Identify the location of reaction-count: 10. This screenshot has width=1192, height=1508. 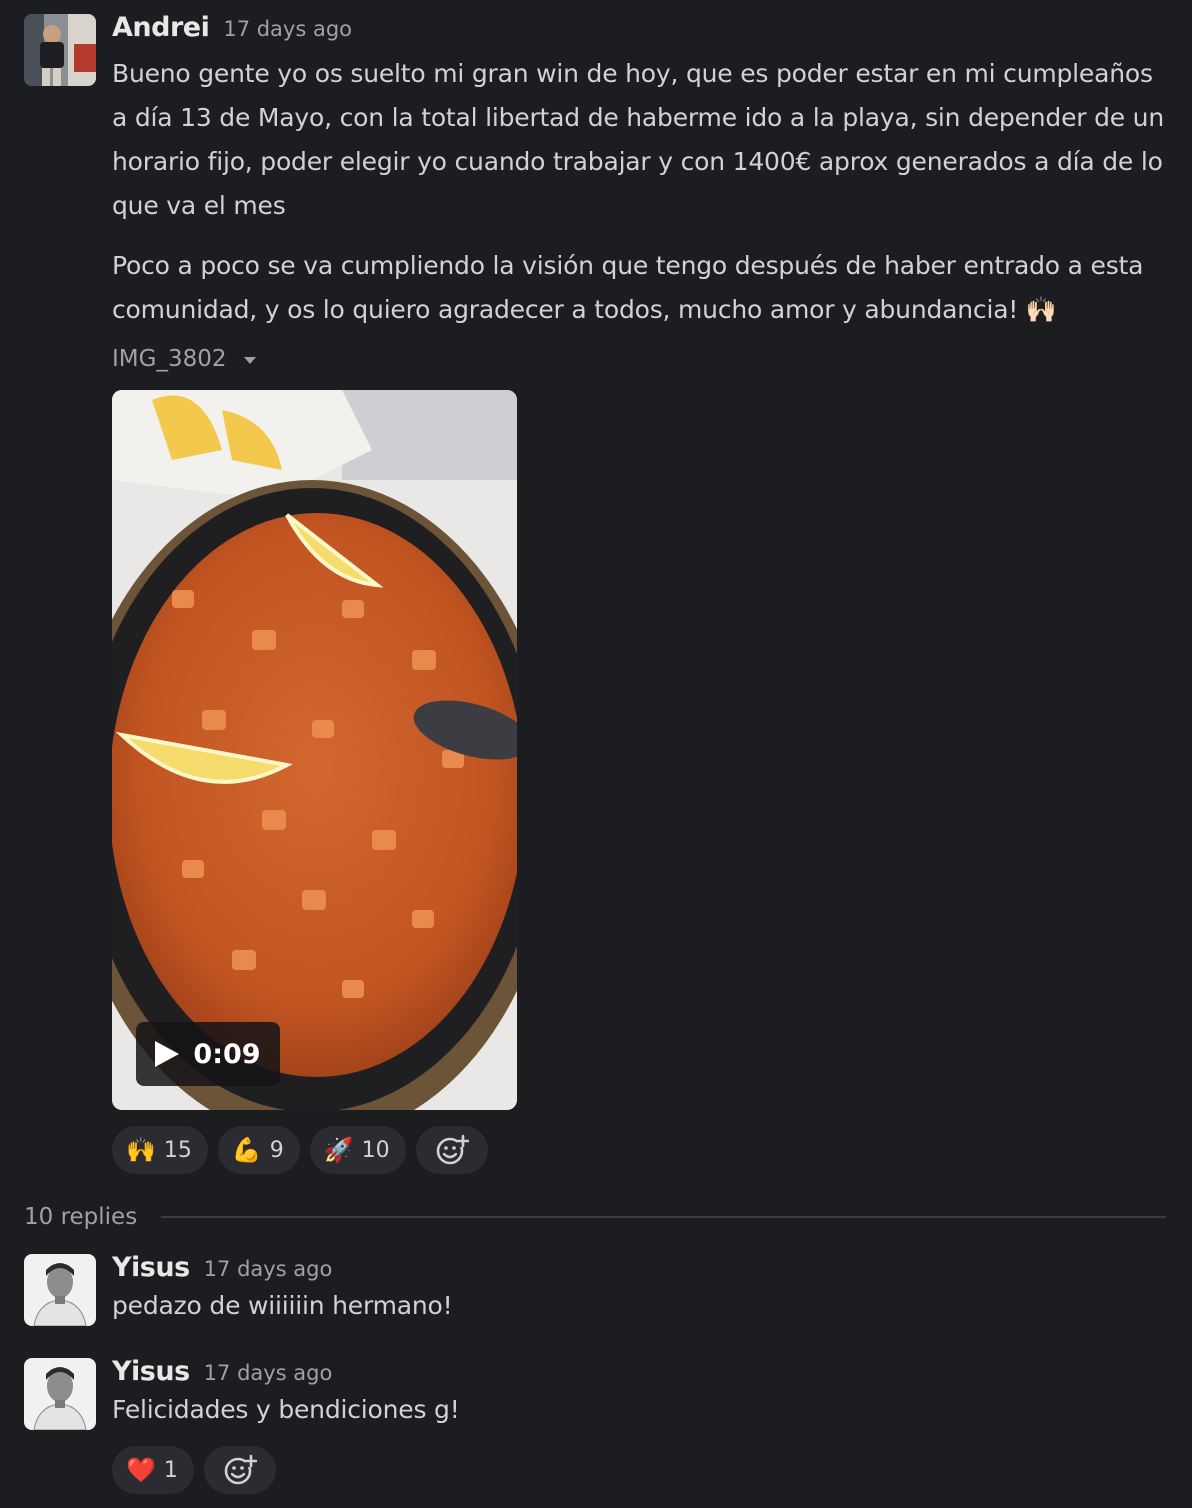
(375, 1150).